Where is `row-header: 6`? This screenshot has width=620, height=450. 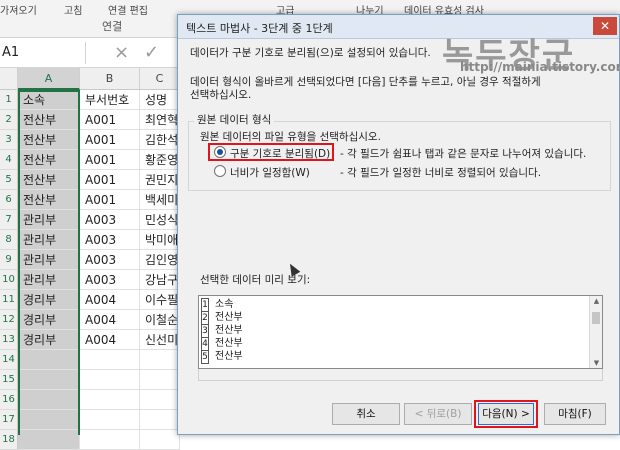
row-header: 6 is located at coordinates (9, 200).